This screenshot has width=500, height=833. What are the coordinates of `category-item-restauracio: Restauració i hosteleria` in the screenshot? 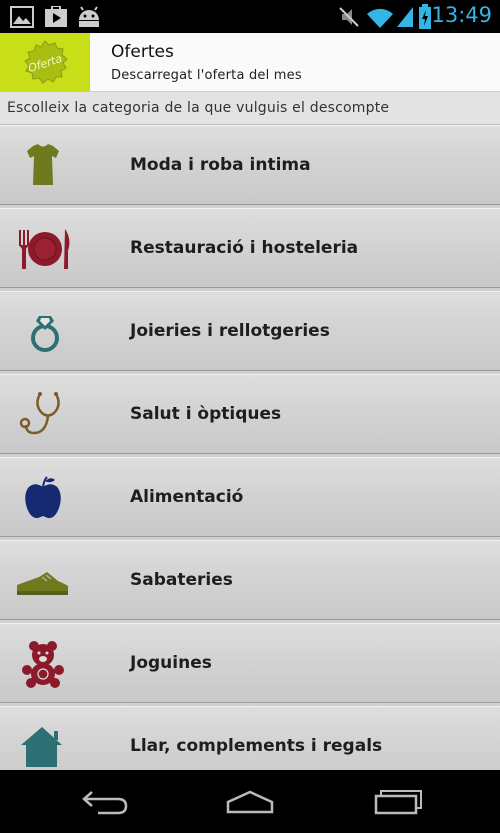 It's located at (250, 248).